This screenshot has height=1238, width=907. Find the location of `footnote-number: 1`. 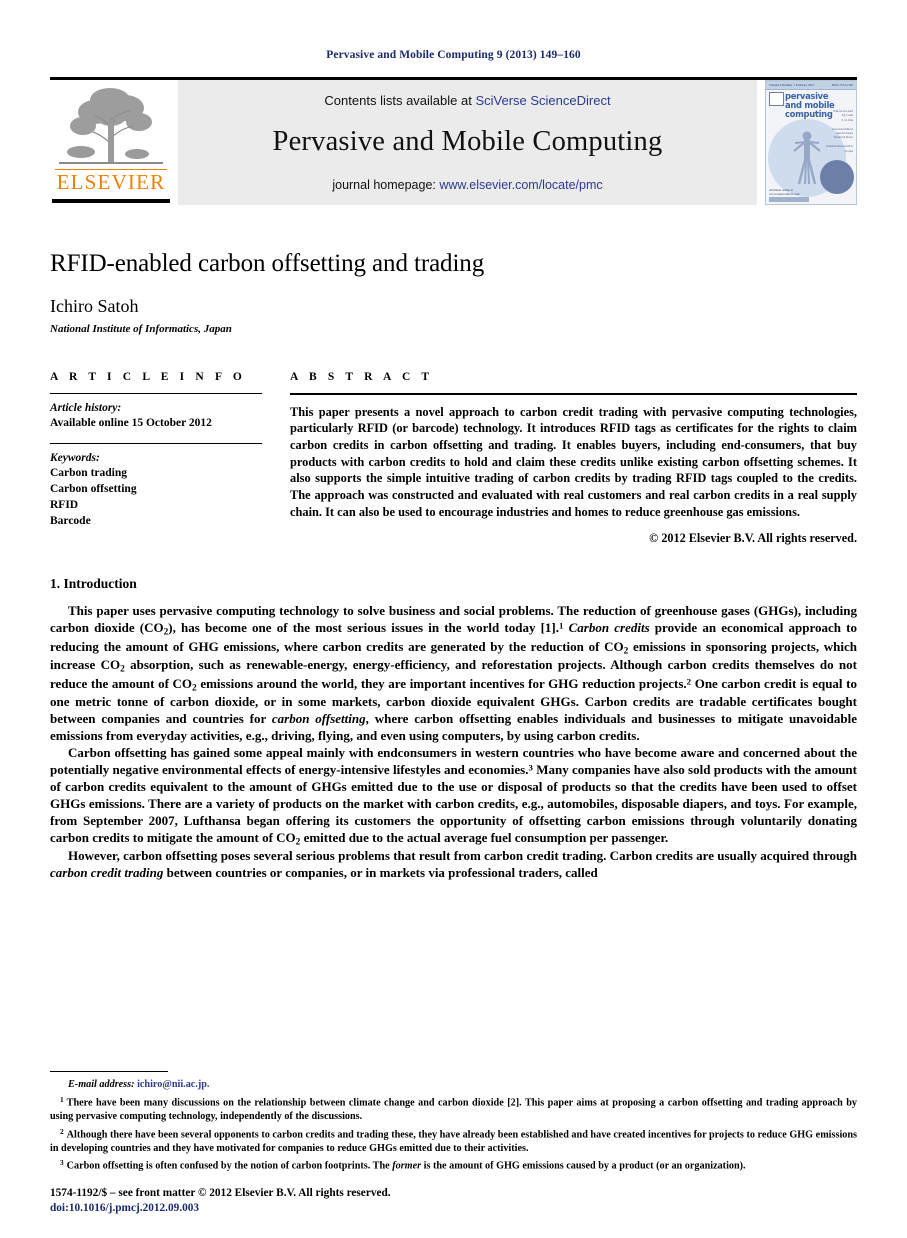

footnote-number: 1 is located at coordinates (62, 1100).